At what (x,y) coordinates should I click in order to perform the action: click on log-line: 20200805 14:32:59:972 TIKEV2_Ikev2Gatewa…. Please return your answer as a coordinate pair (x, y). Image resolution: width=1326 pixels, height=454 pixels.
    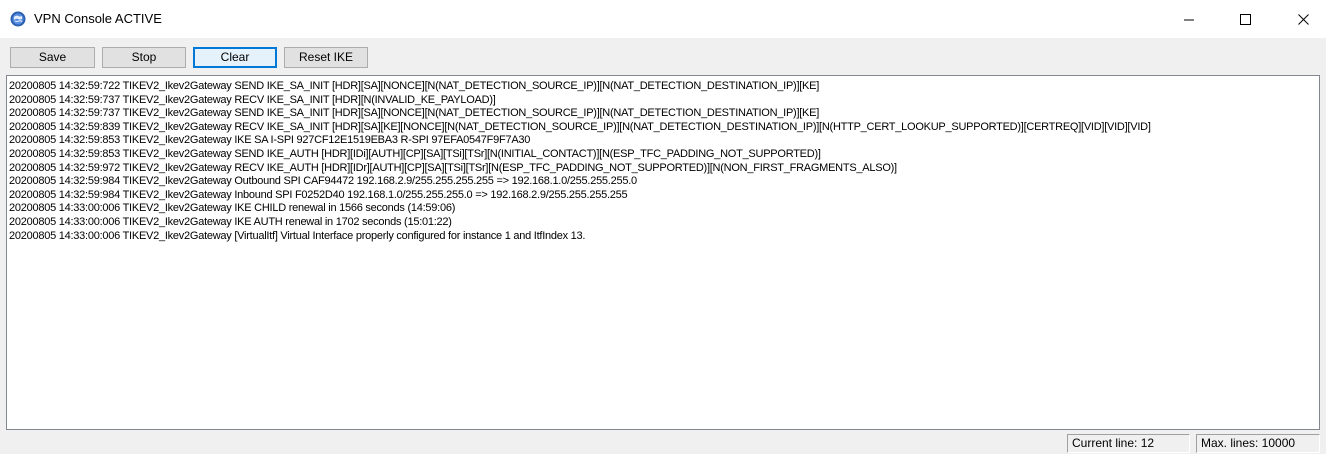
    Looking at the image, I should click on (453, 167).